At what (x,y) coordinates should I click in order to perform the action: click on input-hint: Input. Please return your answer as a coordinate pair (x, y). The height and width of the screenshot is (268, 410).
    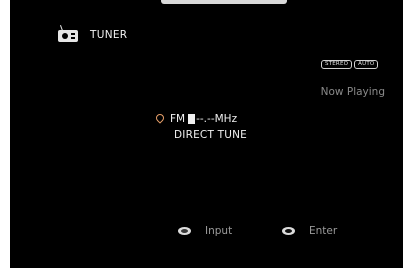
    Looking at the image, I should click on (205, 231).